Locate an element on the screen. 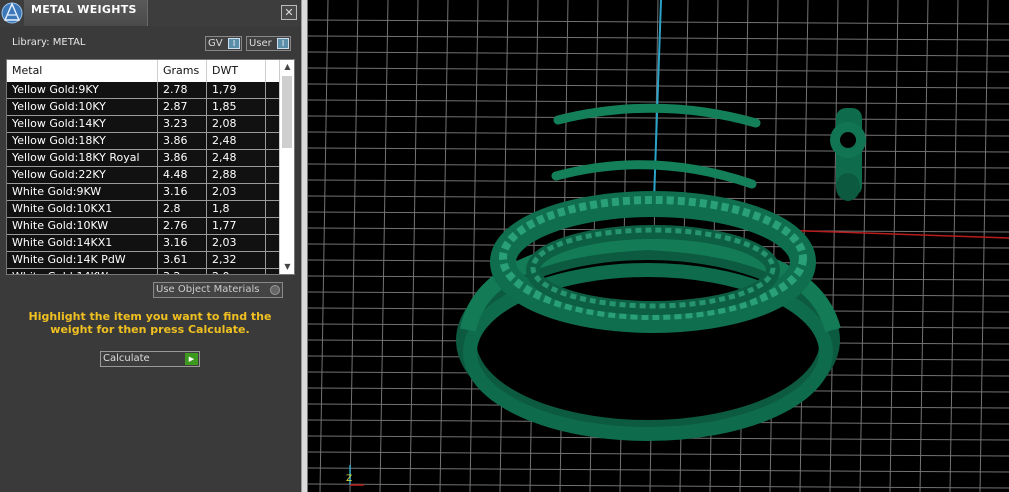 This screenshot has width=1009, height=492. scroll-down-icon: ▼ is located at coordinates (287, 267).